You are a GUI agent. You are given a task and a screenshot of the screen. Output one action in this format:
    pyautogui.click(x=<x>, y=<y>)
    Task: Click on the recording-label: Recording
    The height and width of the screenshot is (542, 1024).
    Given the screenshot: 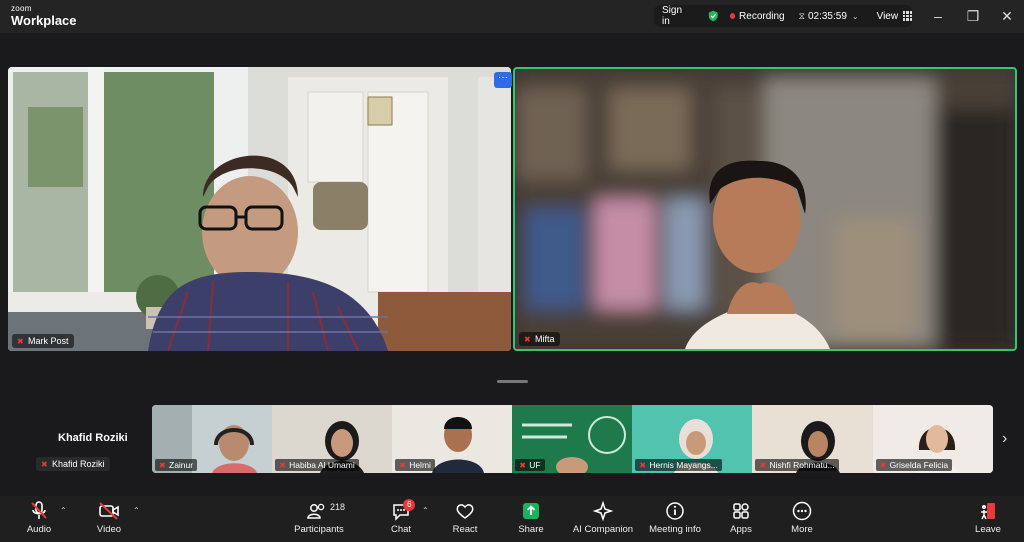 What is the action you would take?
    pyautogui.click(x=762, y=16)
    